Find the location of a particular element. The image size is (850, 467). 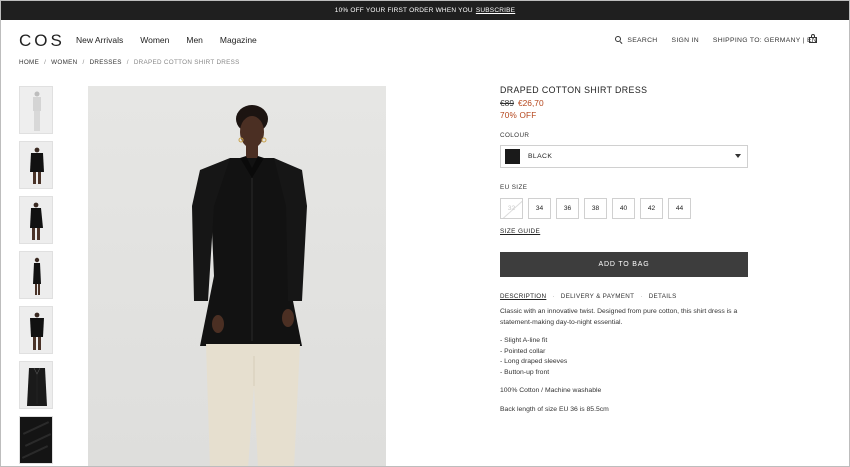

discount-label: 70% OFF is located at coordinates (518, 115).